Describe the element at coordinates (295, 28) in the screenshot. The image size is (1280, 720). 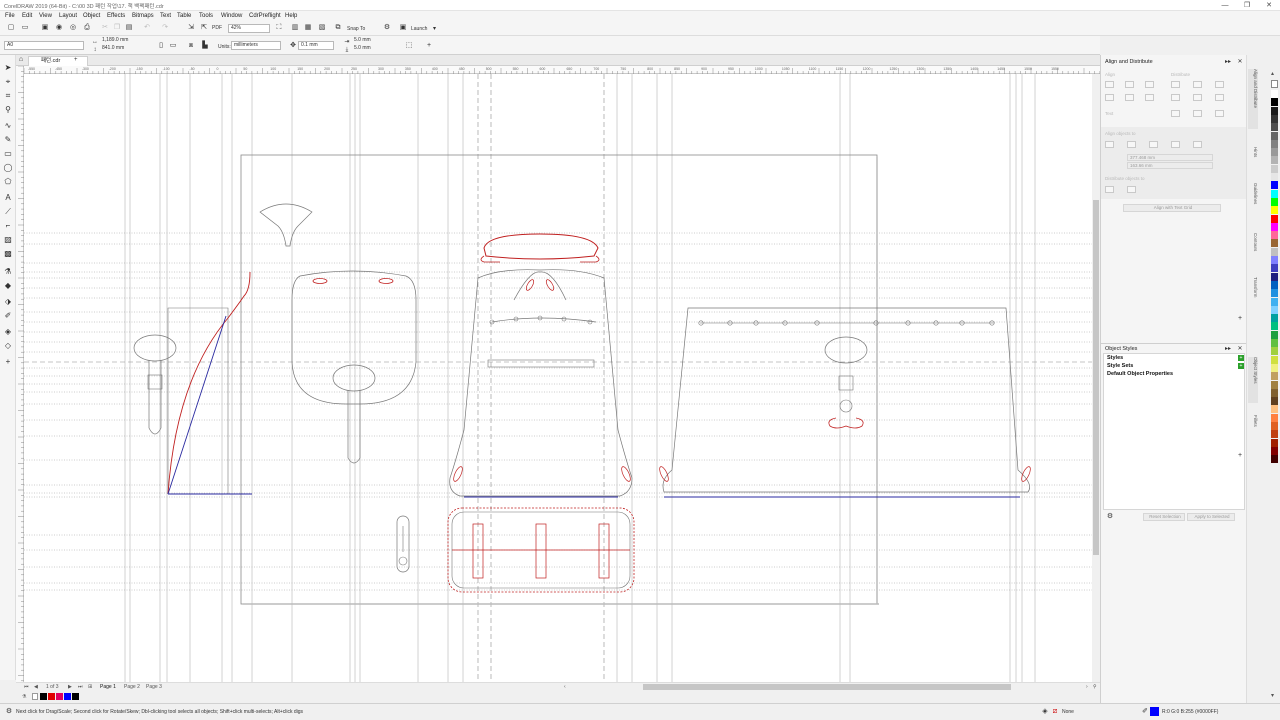
I see `show-rulers-icon: ▥` at that location.